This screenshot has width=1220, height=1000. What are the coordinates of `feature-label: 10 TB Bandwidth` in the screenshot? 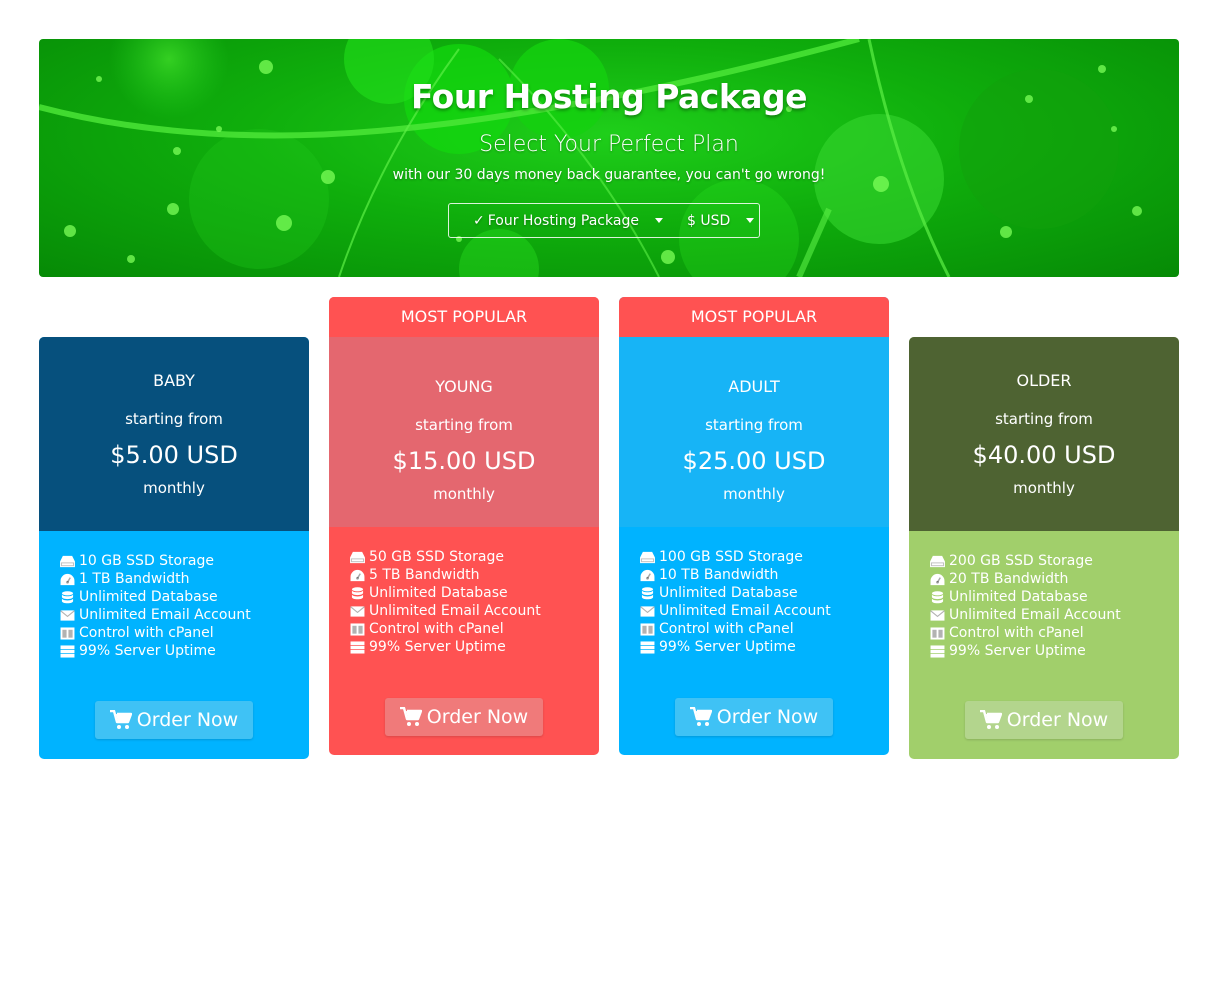 It's located at (719, 575).